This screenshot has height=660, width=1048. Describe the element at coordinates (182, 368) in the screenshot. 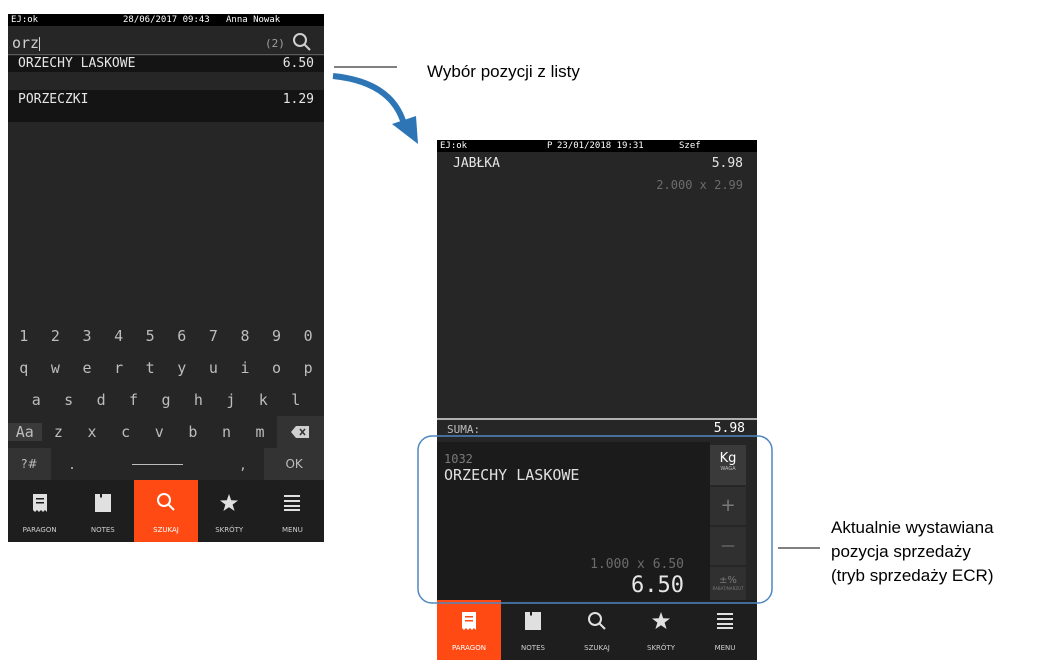

I see `key: y` at that location.